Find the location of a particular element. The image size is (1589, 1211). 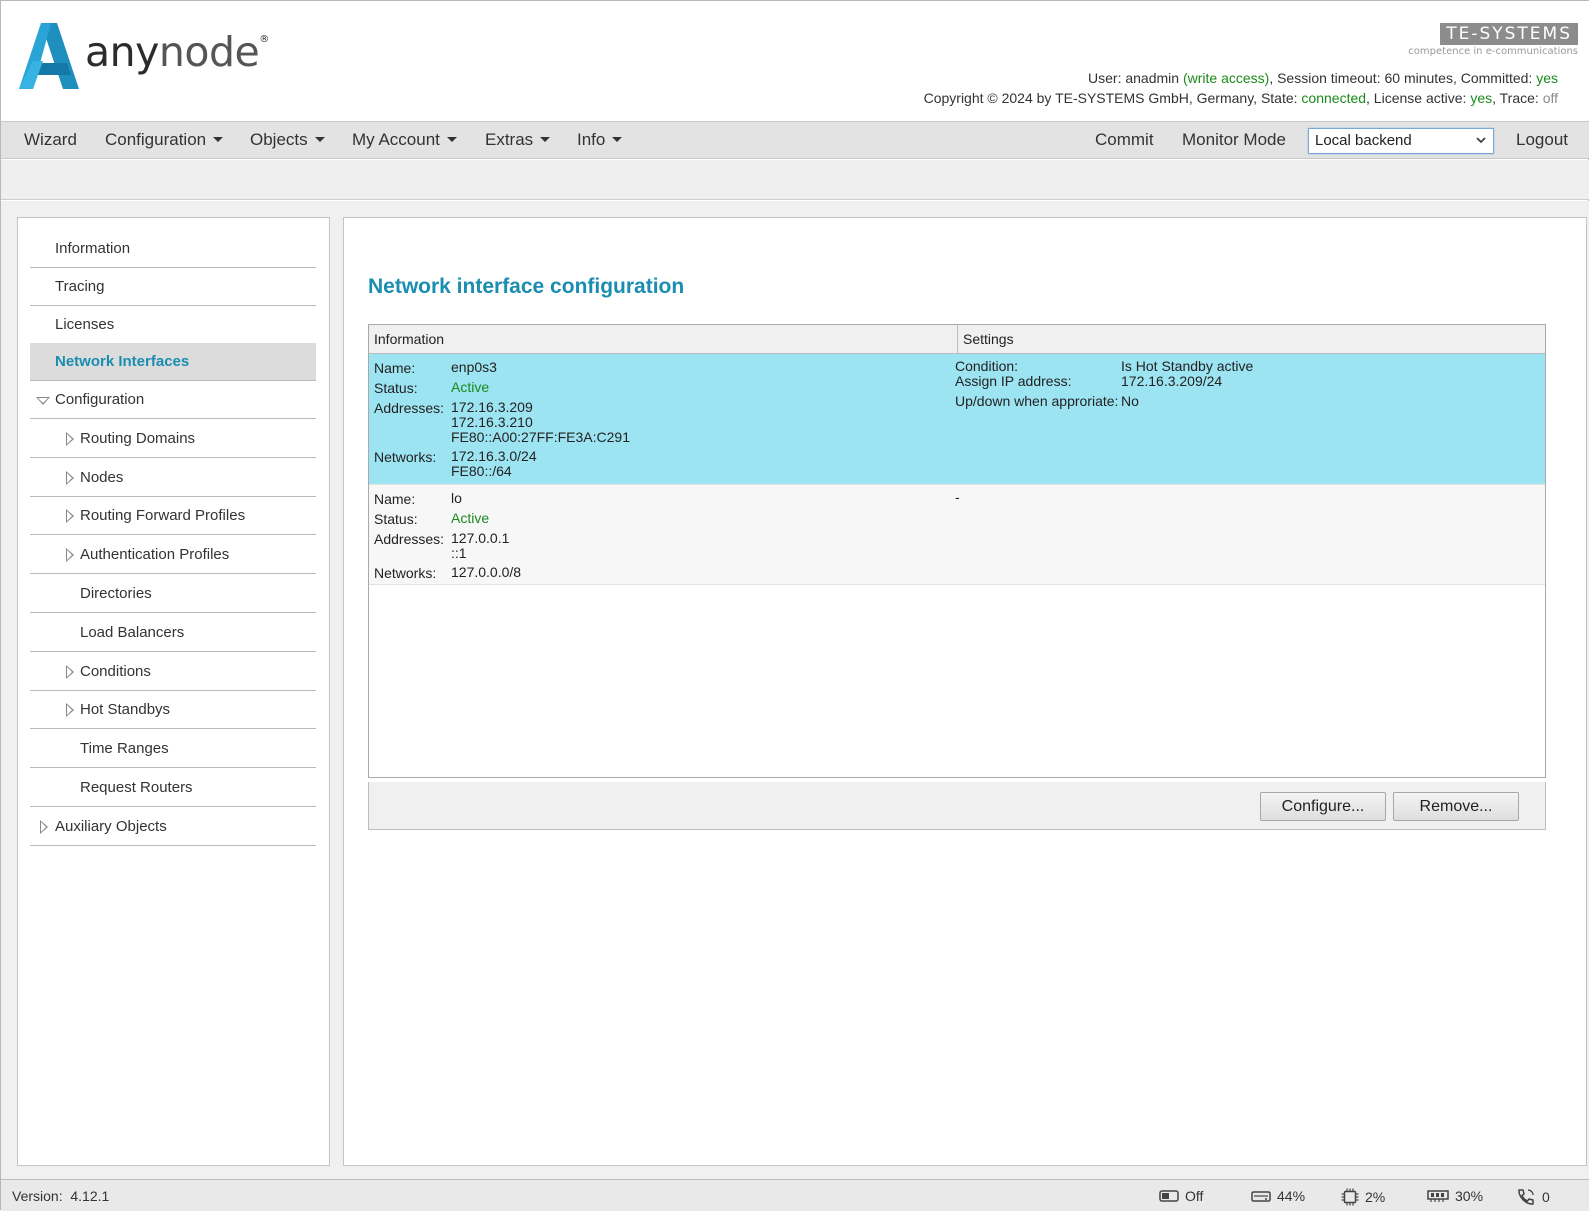

page-title: Network interface configuration is located at coordinates (526, 286).